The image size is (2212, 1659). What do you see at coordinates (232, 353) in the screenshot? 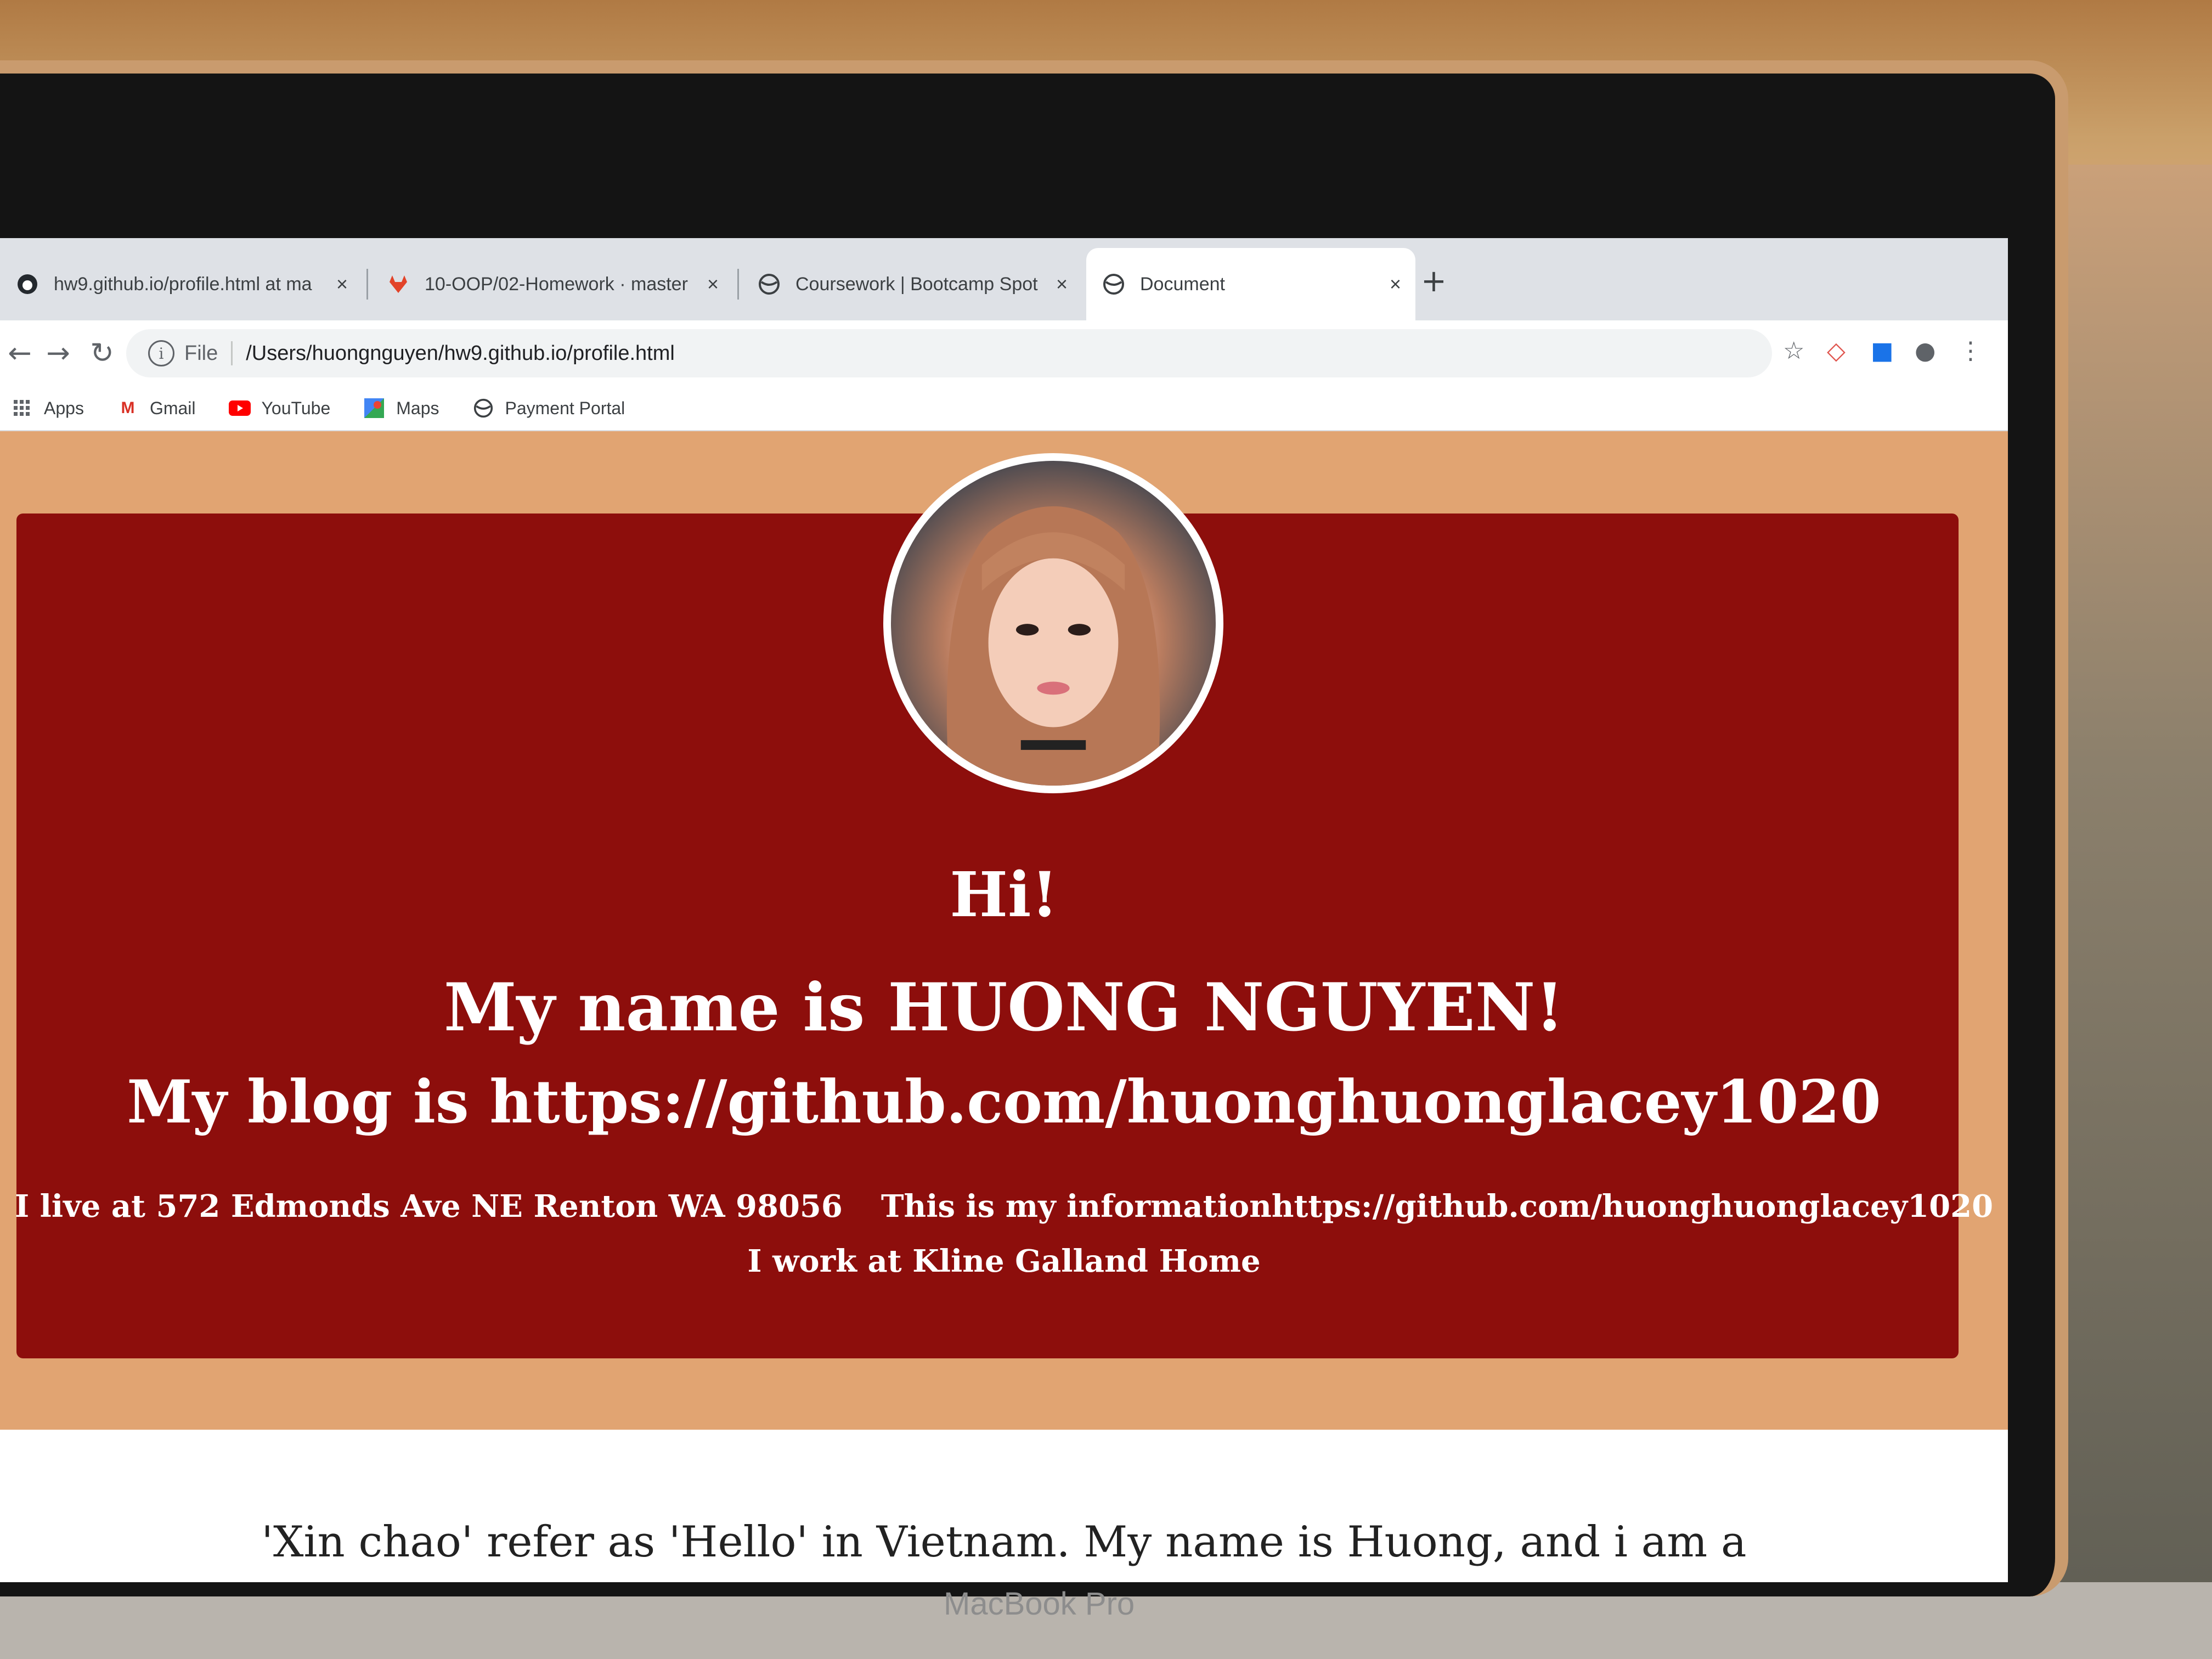
I see `address-divider` at bounding box center [232, 353].